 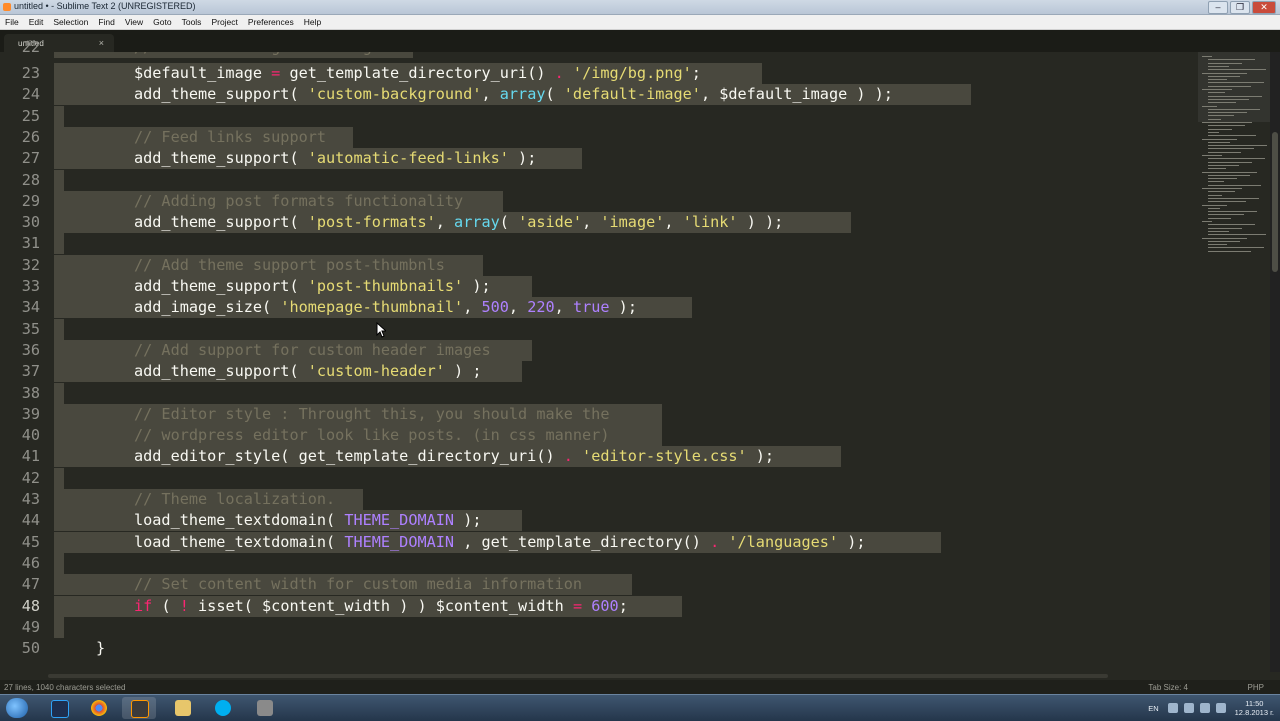 What do you see at coordinates (1214, 708) in the screenshot?
I see `system-tray: EN 11:50 12.8.2013 г.` at bounding box center [1214, 708].